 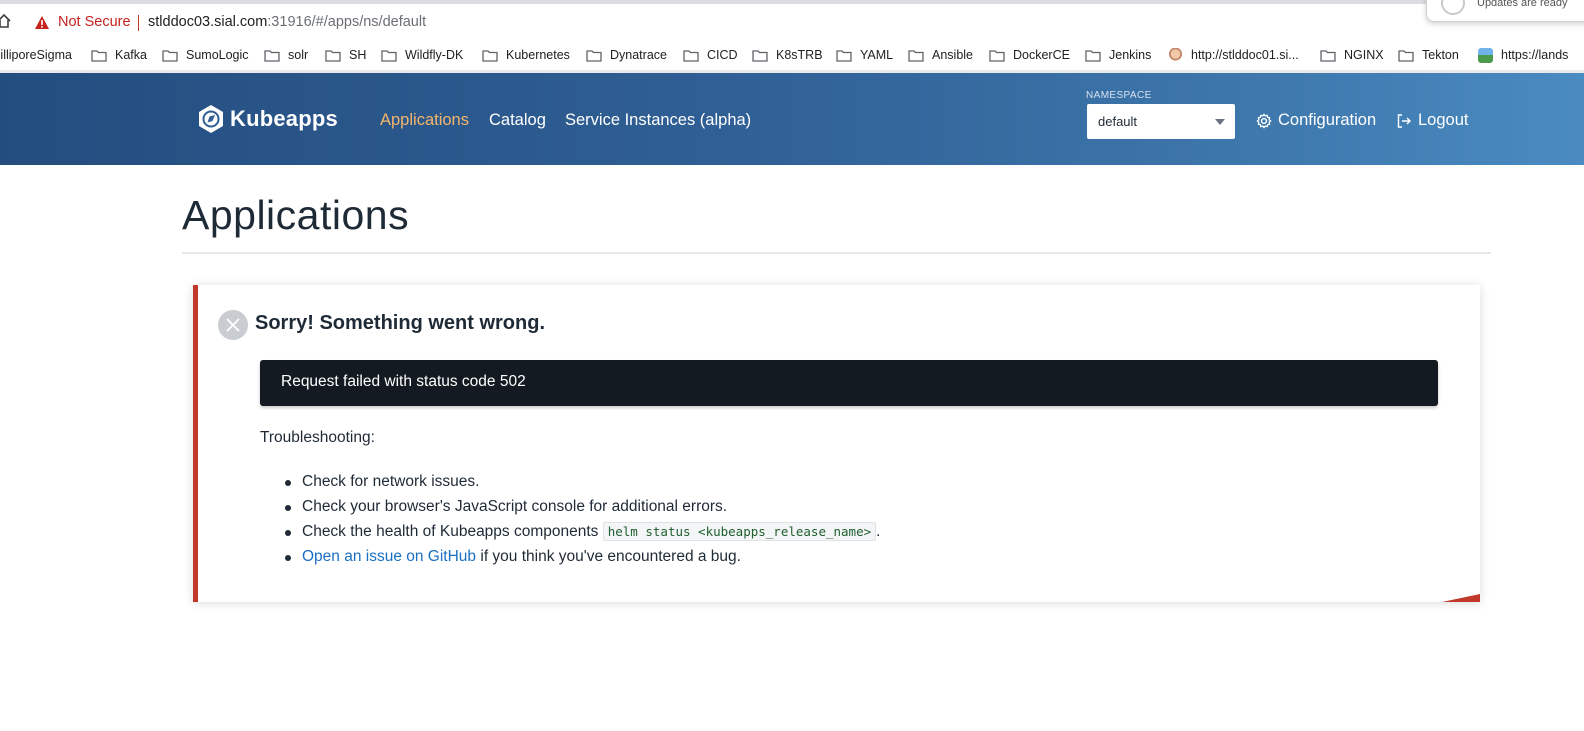 I want to click on bookmark-label: YAML, so click(x=877, y=55).